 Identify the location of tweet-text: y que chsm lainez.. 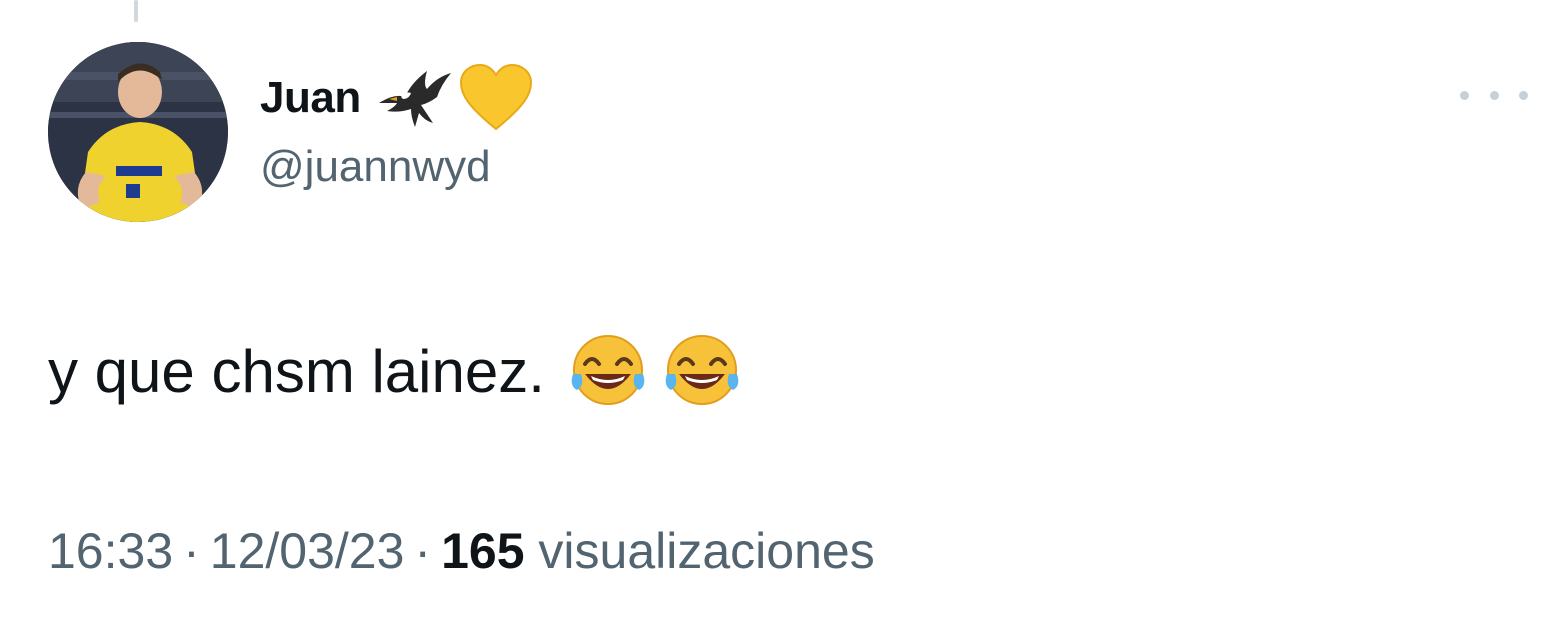
(296, 371).